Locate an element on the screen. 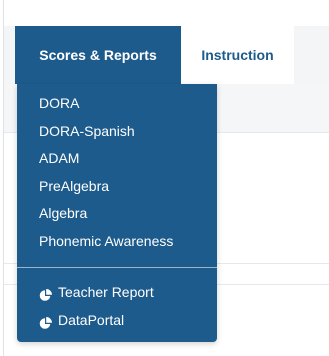 This screenshot has height=356, width=329. menu-item-teacher-report: Teacher Report is located at coordinates (96, 292).